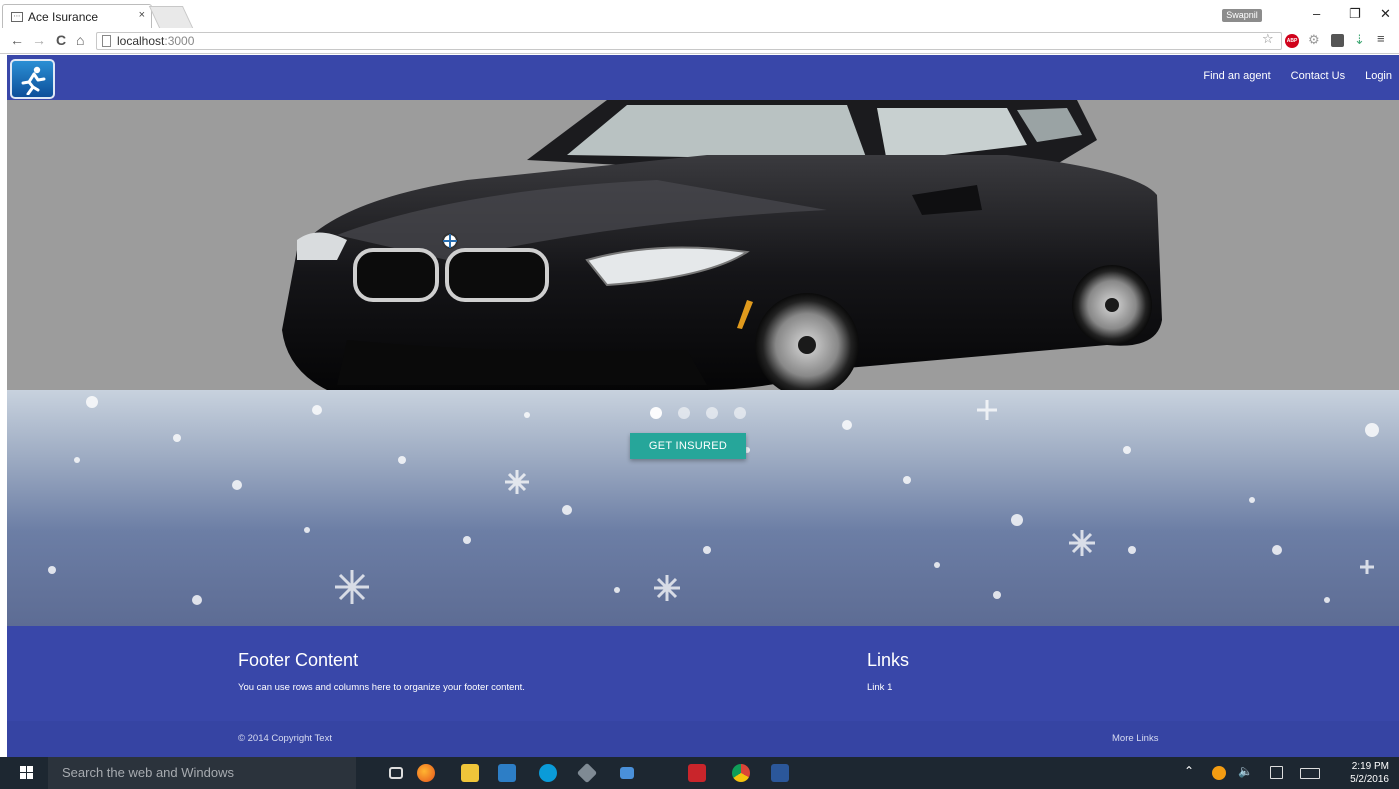 Image resolution: width=1399 pixels, height=789 pixels. Describe the element at coordinates (1236, 76) in the screenshot. I see `nav-link-find-agent: Find an agent` at that location.